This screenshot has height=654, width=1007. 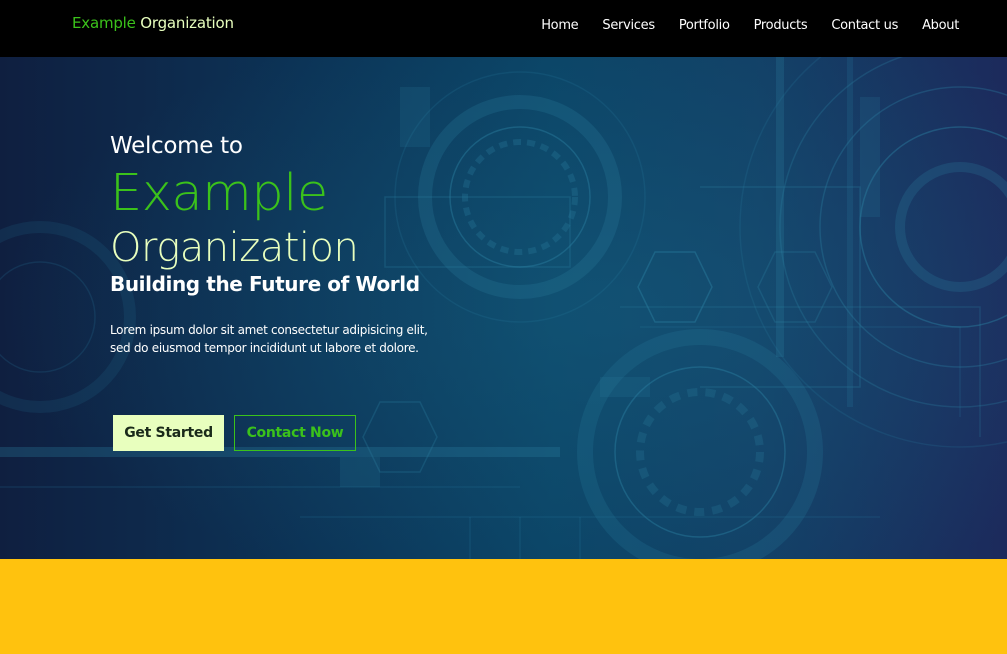 I want to click on get-started-button: Get Started, so click(x=168, y=433).